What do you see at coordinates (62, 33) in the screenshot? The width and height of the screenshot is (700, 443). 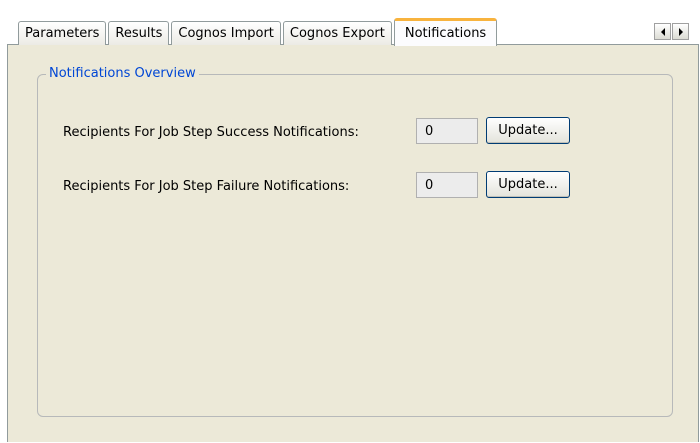 I see `tab-parameters: Parameters` at bounding box center [62, 33].